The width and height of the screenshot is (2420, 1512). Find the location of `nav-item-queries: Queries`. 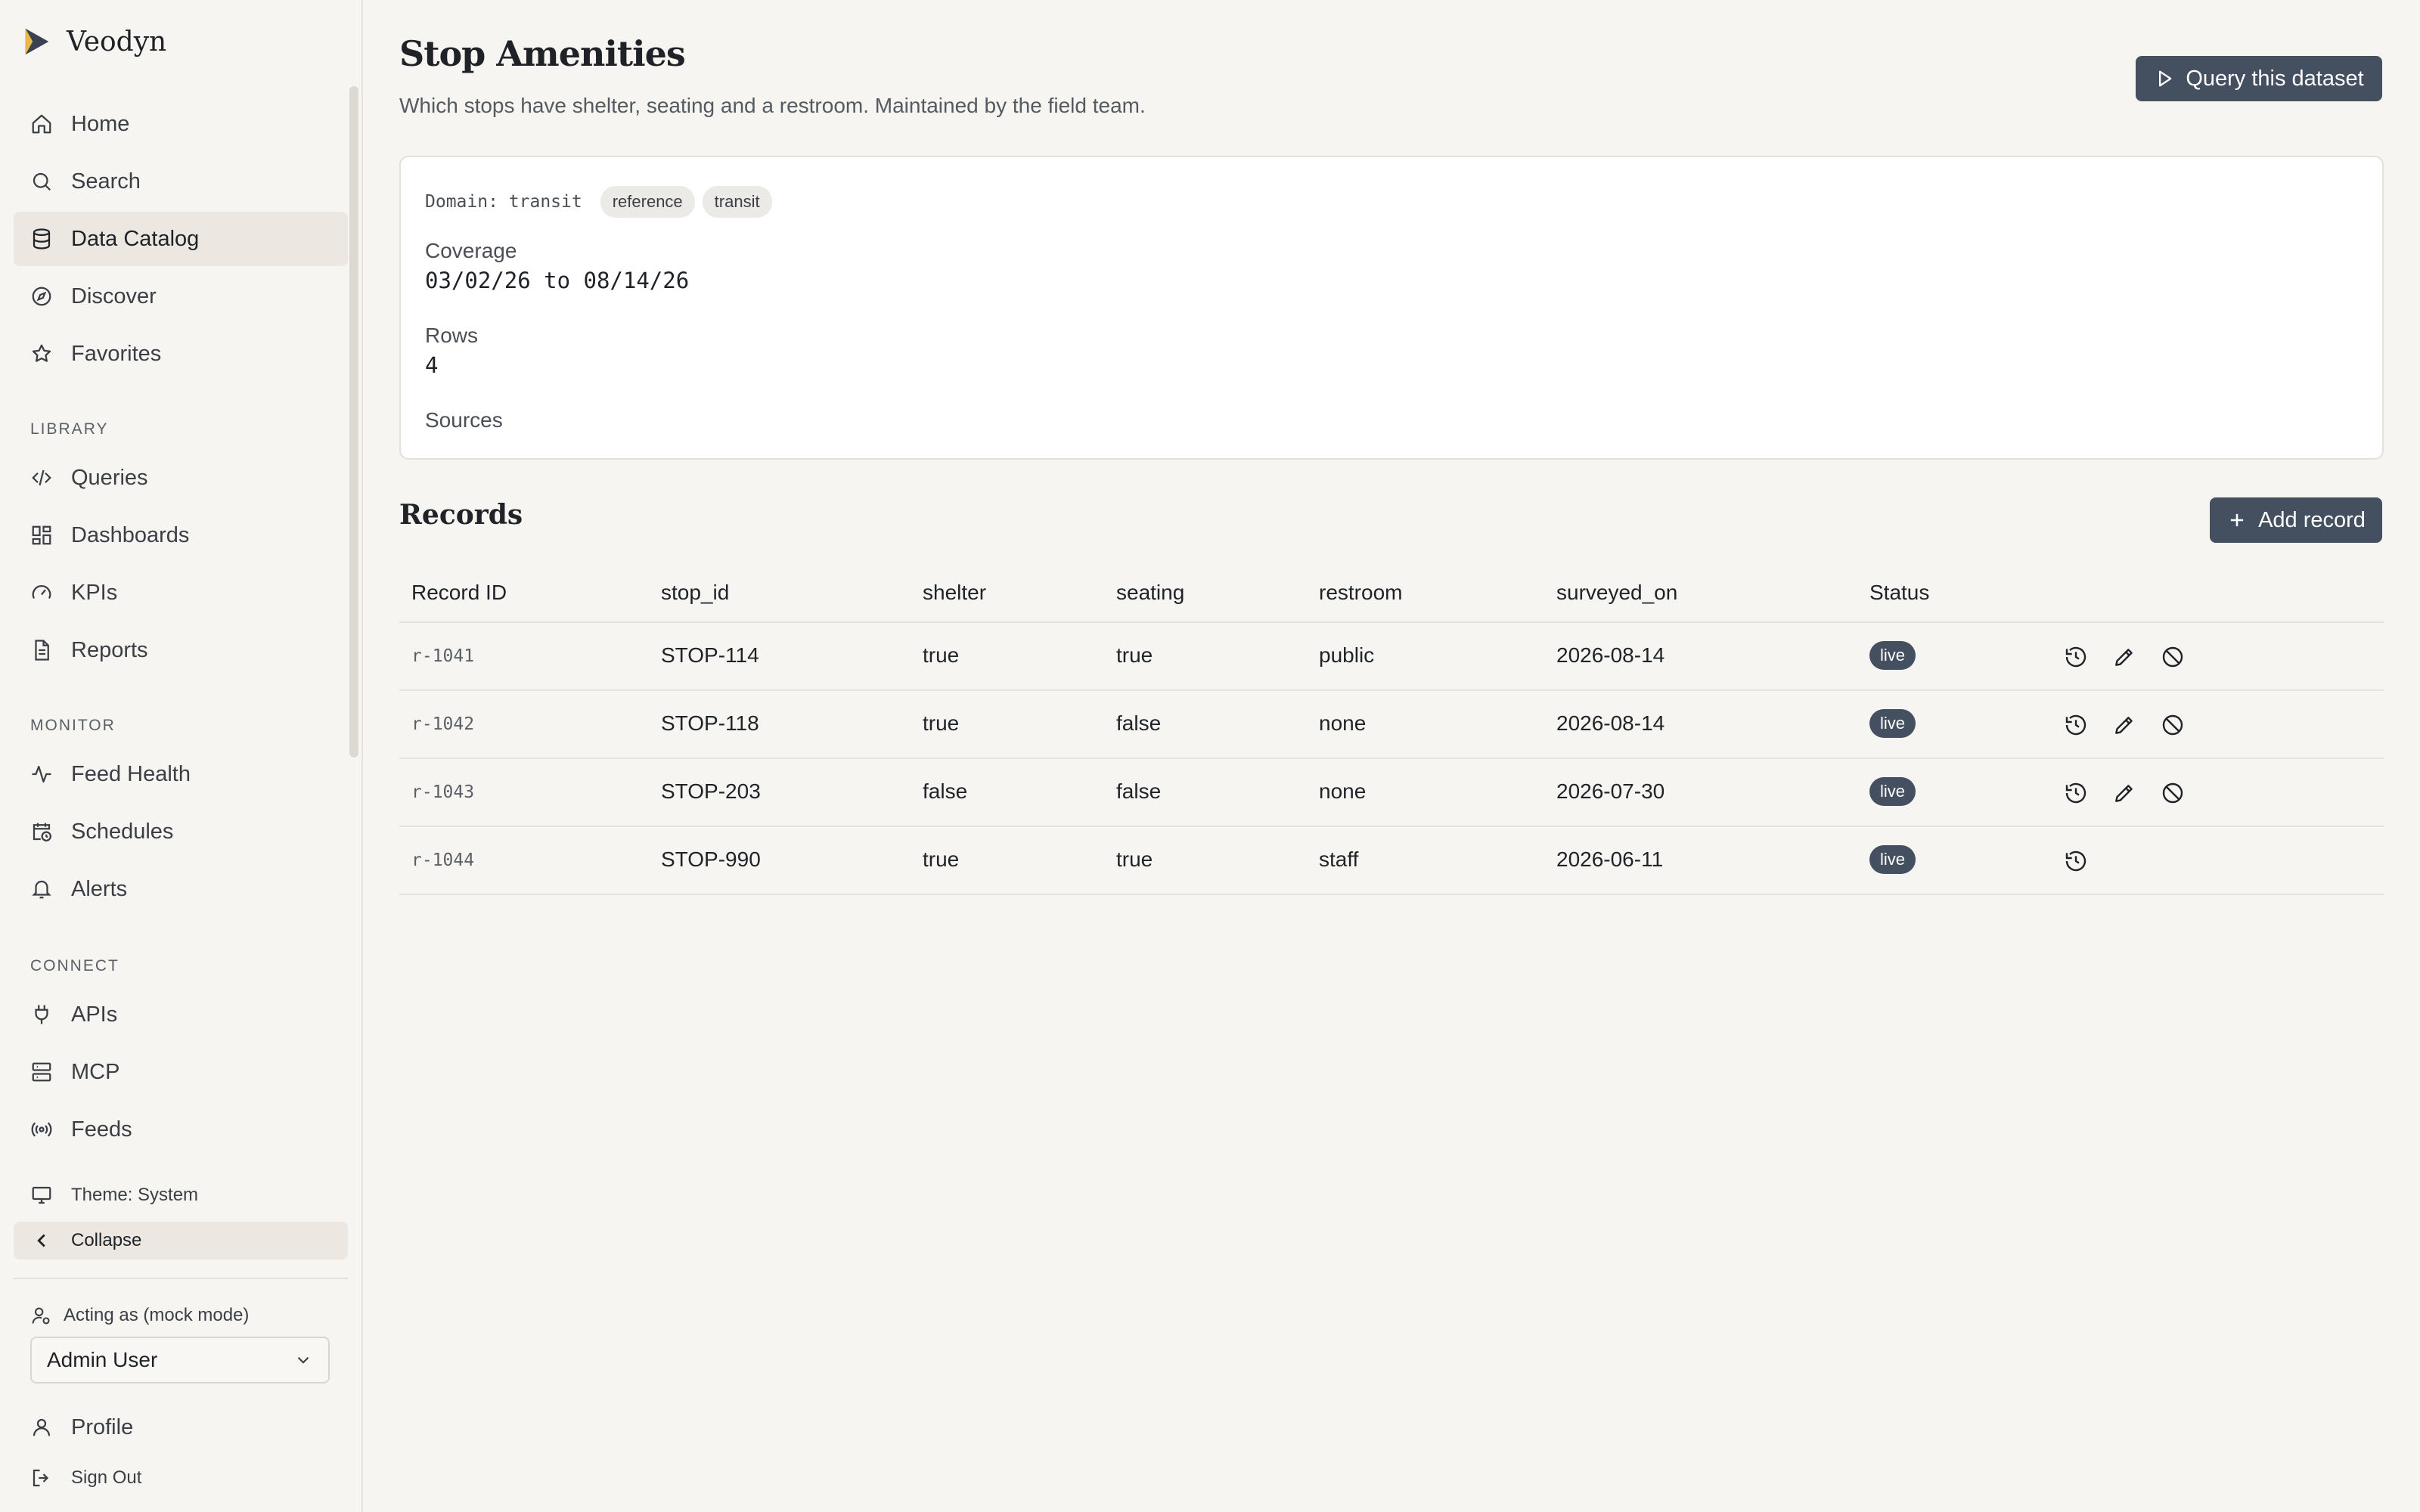

nav-item-queries: Queries is located at coordinates (181, 478).